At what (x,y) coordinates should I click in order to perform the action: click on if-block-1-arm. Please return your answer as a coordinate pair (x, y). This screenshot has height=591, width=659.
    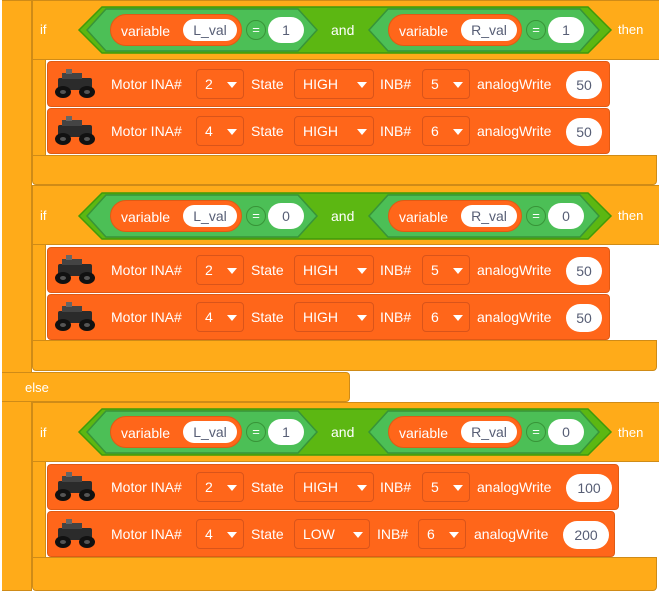
    Looking at the image, I should click on (39, 110).